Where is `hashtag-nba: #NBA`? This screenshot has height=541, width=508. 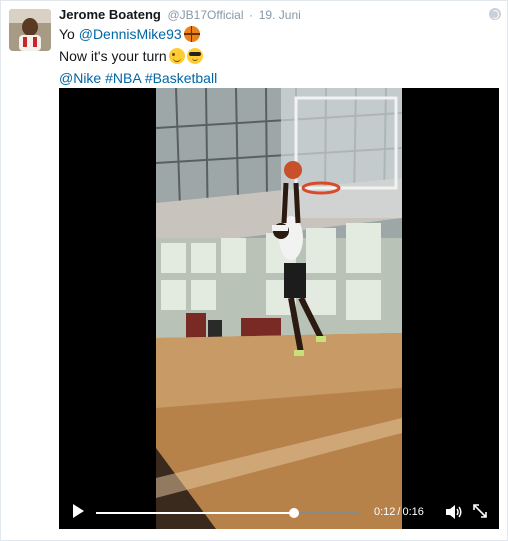
hashtag-nba: #NBA is located at coordinates (123, 78).